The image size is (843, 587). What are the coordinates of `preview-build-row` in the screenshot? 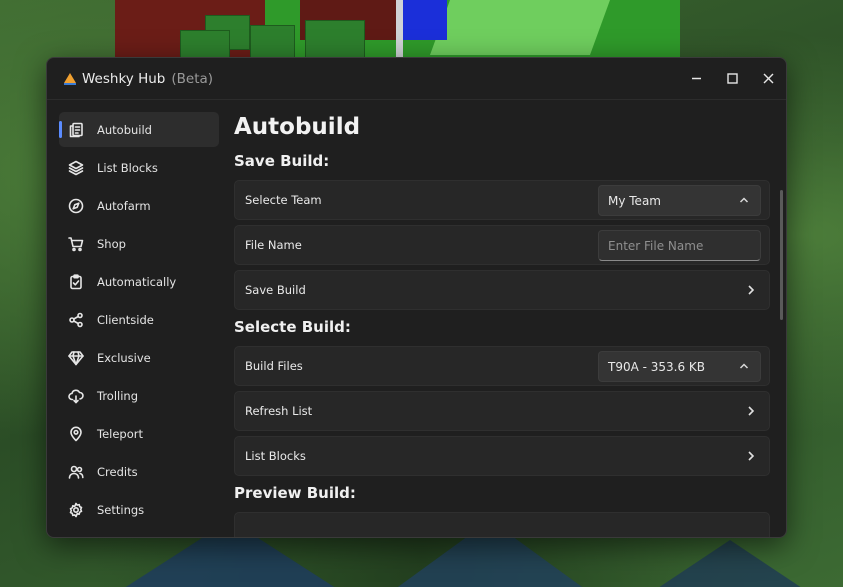 It's located at (502, 524).